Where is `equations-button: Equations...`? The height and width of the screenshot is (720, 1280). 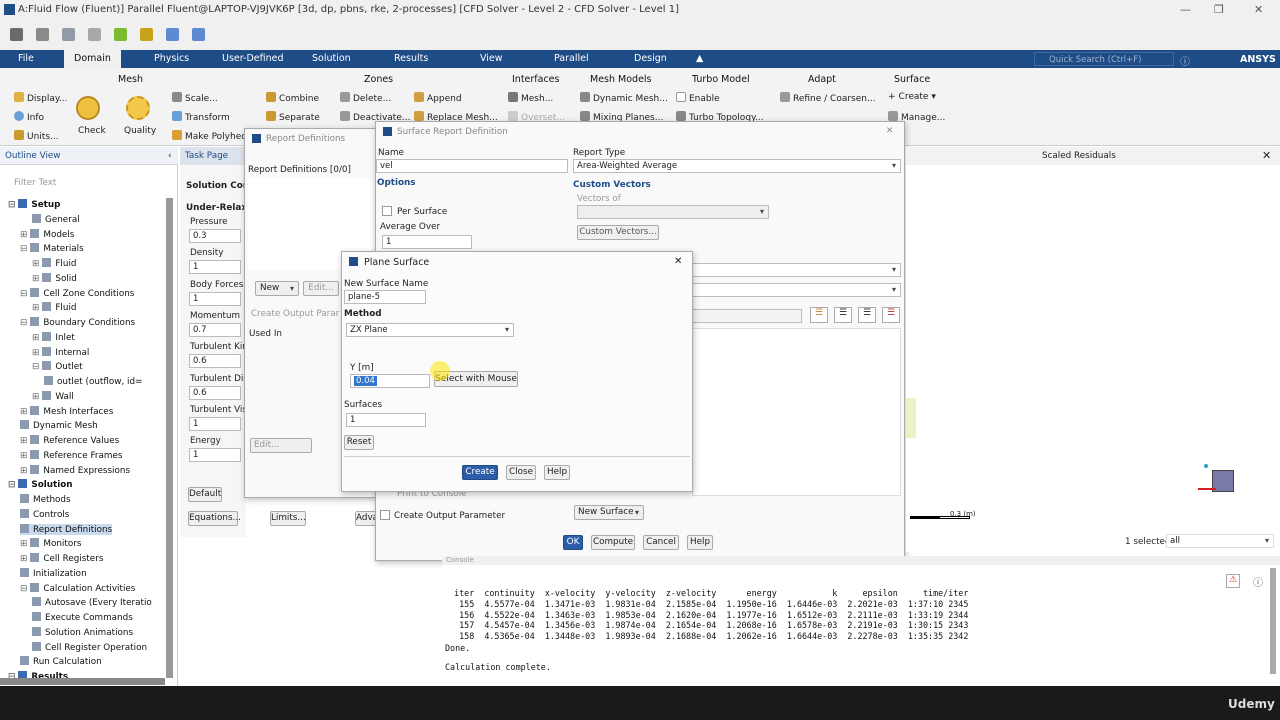
equations-button: Equations... is located at coordinates (214, 518).